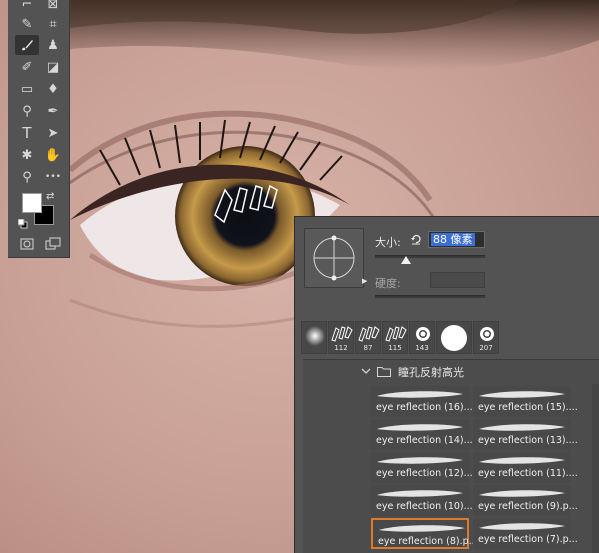 This screenshot has height=553, width=599. What do you see at coordinates (27, 244) in the screenshot?
I see `quick-mask-icon` at bounding box center [27, 244].